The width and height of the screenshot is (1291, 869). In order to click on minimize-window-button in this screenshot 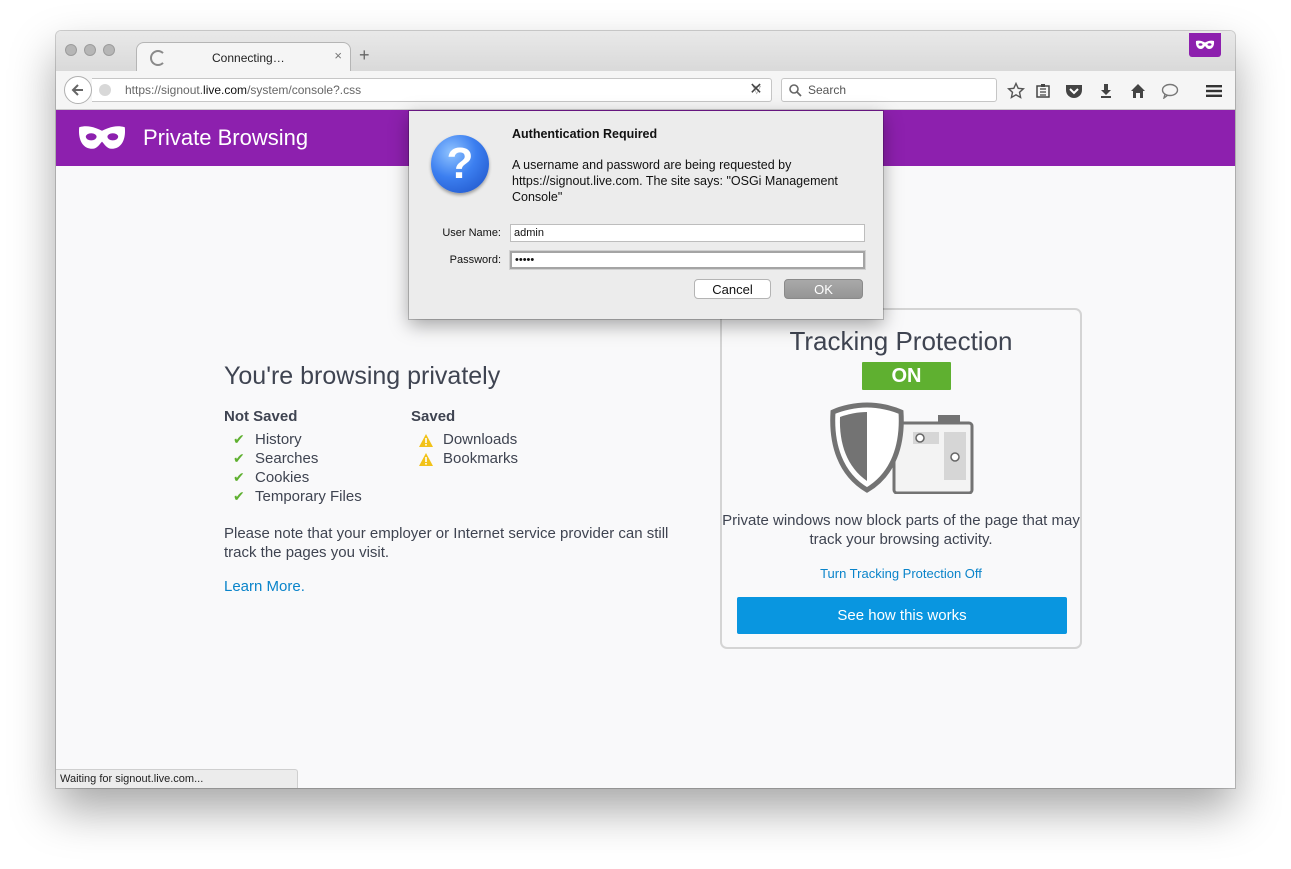, I will do `click(90, 50)`.